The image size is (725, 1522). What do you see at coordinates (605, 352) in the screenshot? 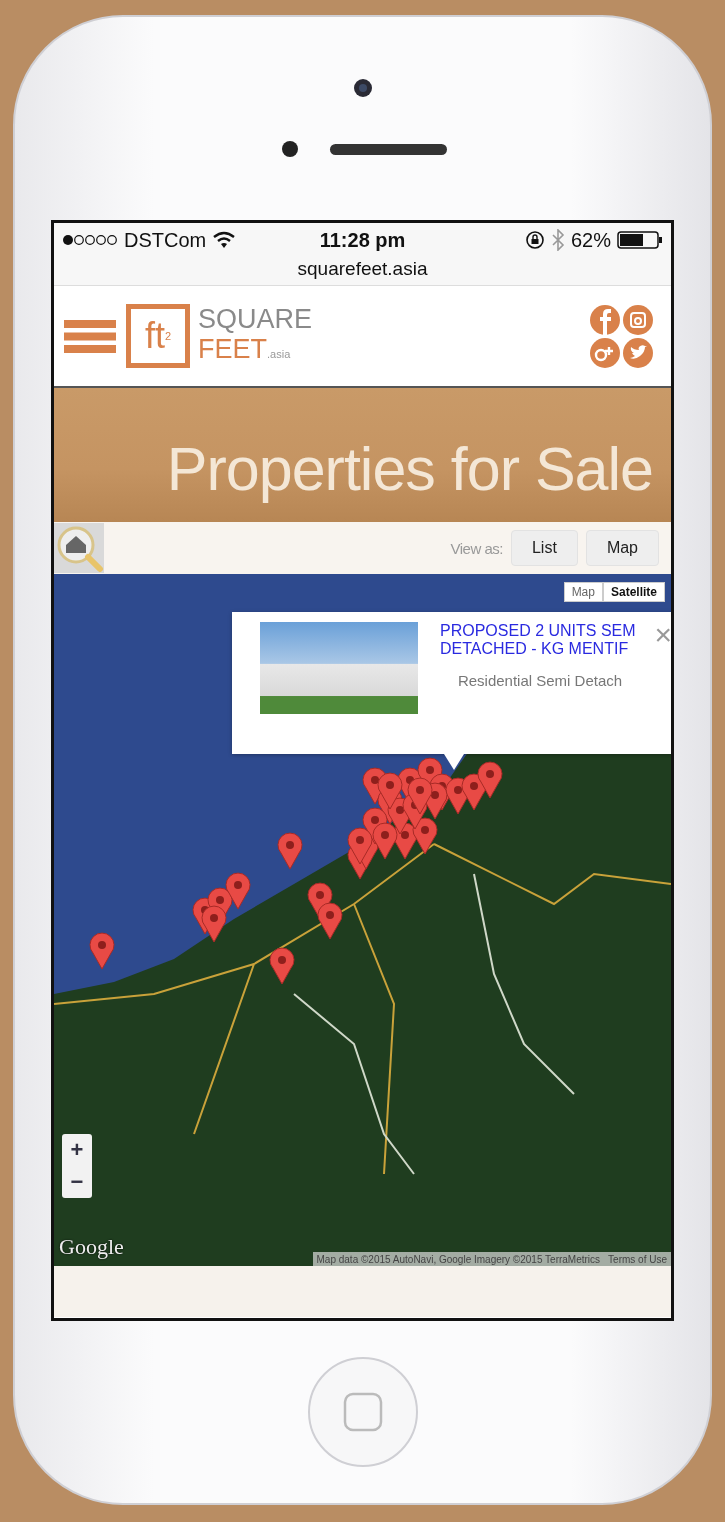
I see `g-plus-icon` at bounding box center [605, 352].